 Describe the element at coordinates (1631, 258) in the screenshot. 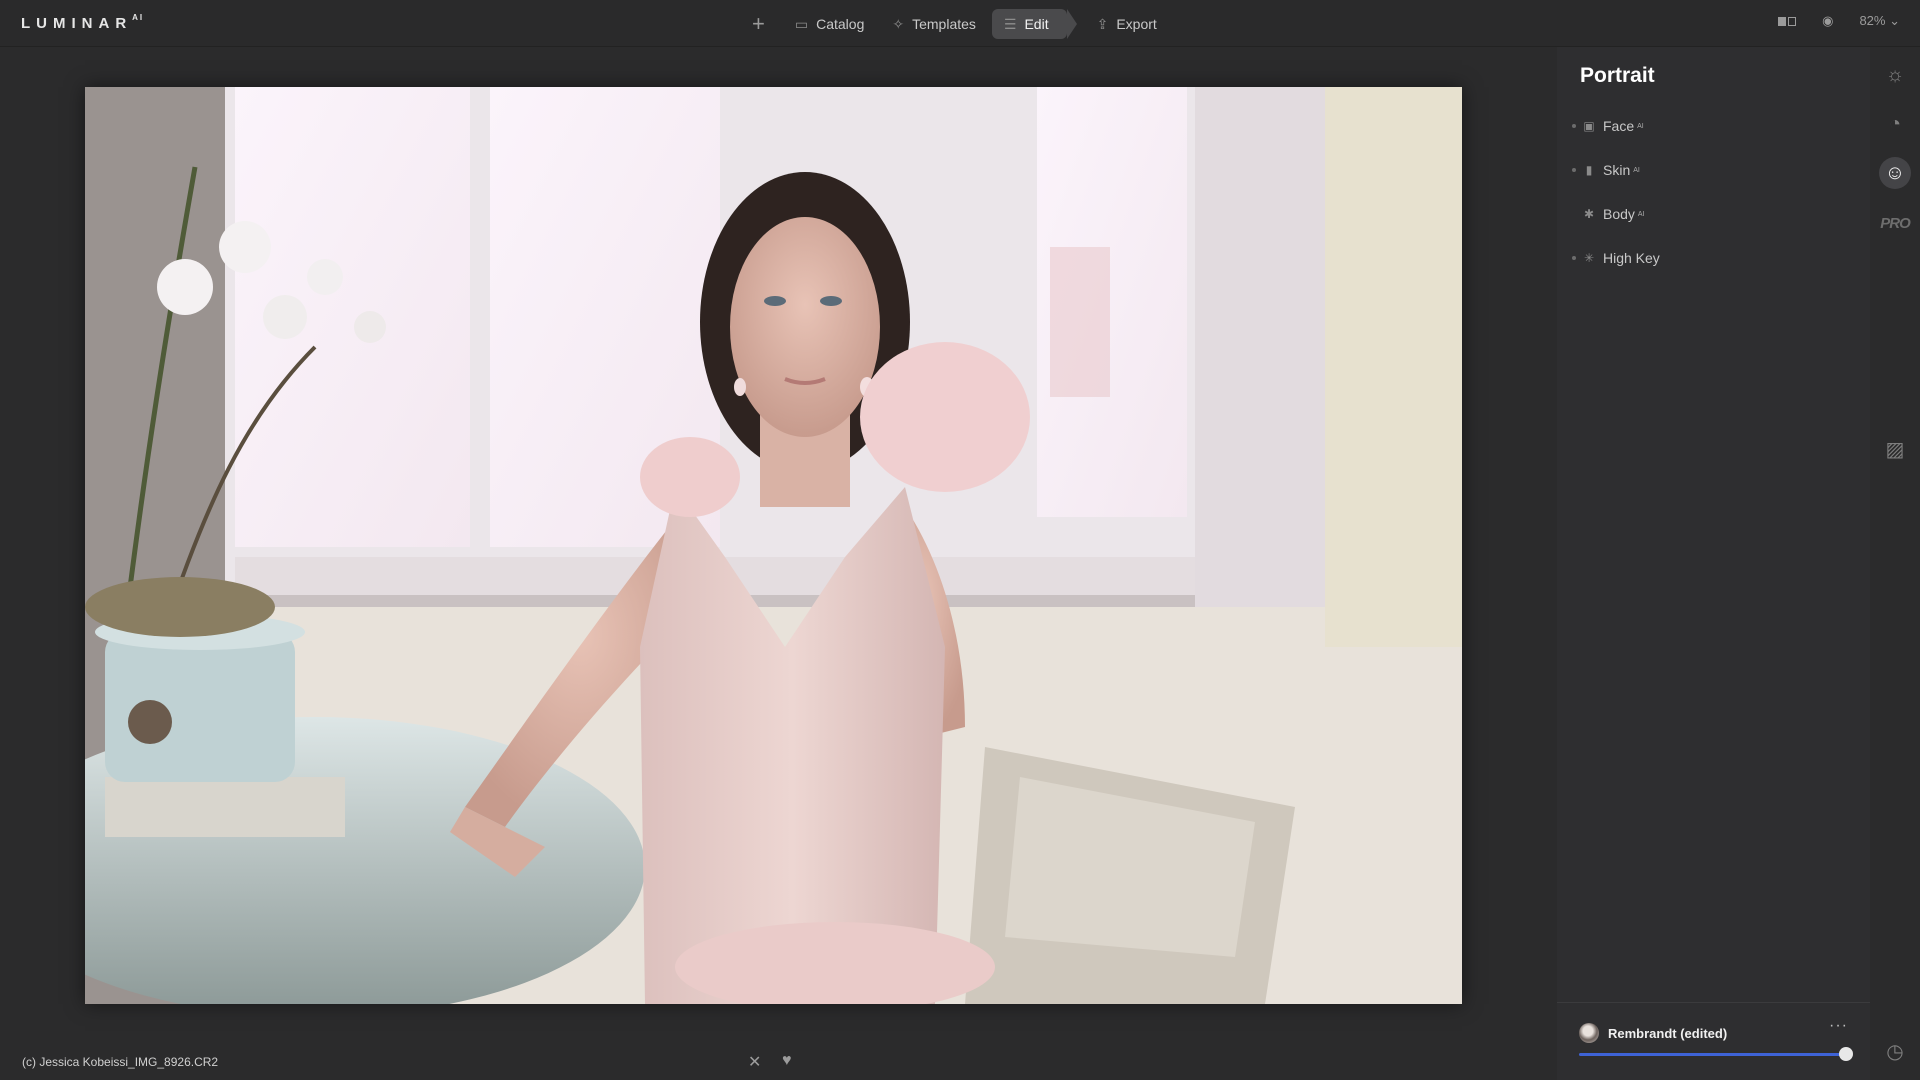

I see `tool-high-key-label: High Key` at that location.